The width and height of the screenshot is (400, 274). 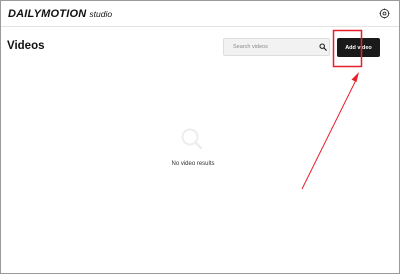 What do you see at coordinates (358, 47) in the screenshot?
I see `add-video-button: Add video` at bounding box center [358, 47].